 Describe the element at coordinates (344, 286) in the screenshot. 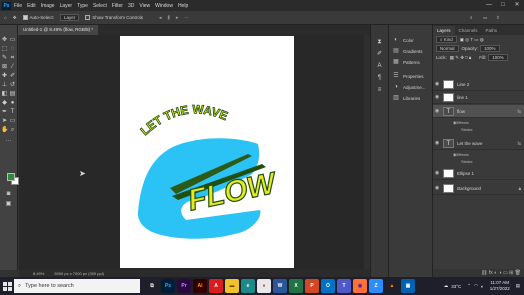

I see `teams-icon: T` at that location.